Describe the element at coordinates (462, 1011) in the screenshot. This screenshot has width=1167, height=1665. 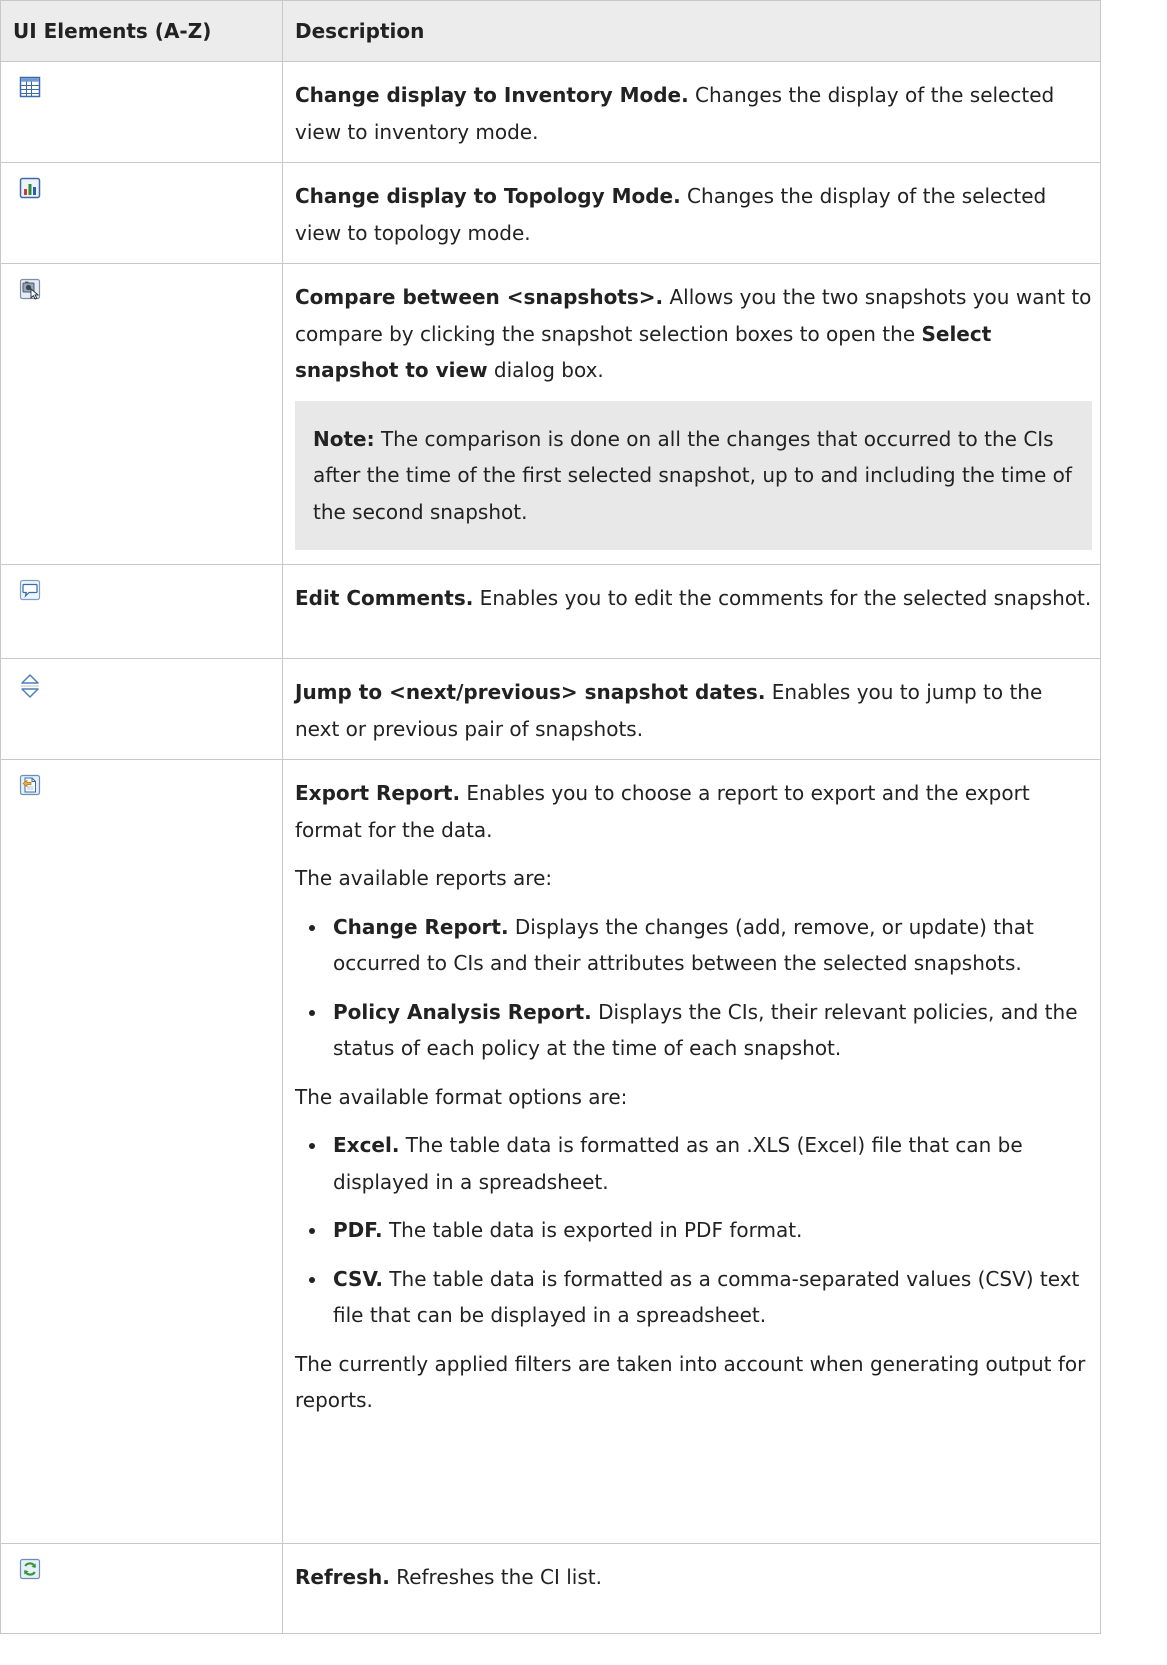
I see `list-item-name: Policy Analysis Report.` at that location.